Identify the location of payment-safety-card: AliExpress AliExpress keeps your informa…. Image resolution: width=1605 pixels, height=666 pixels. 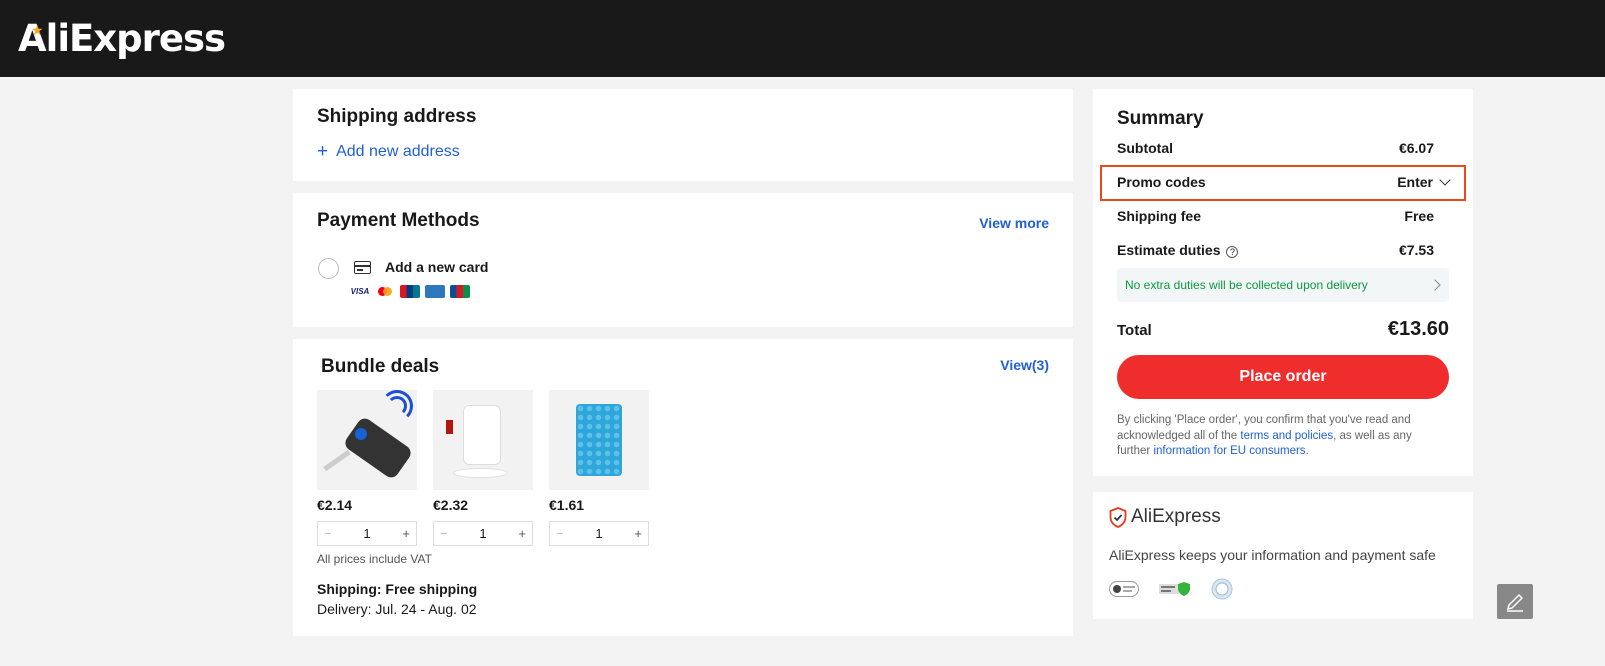
(1283, 555).